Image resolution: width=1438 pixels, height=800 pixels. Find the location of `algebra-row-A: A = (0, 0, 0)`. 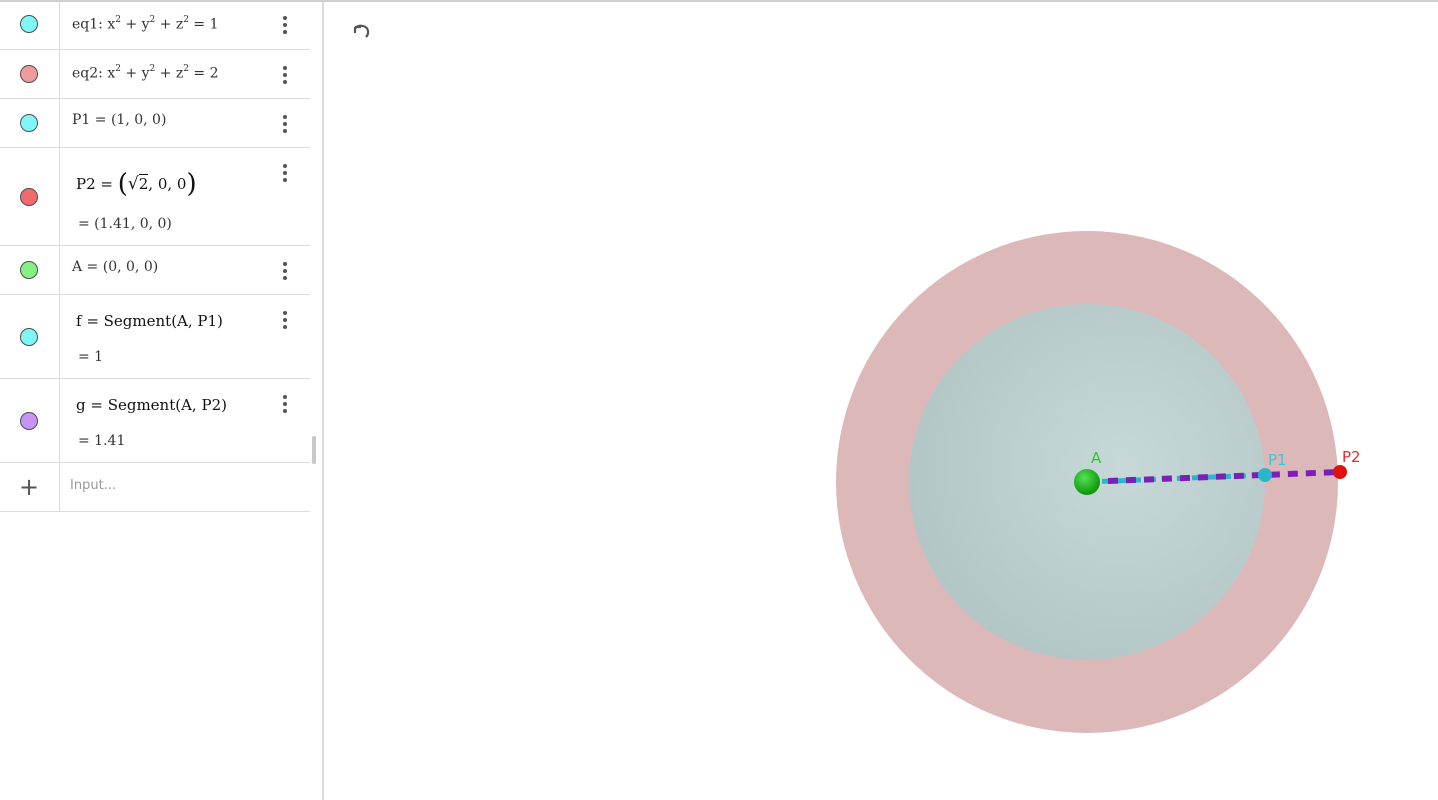

algebra-row-A: A = (0, 0, 0) is located at coordinates (155, 270).